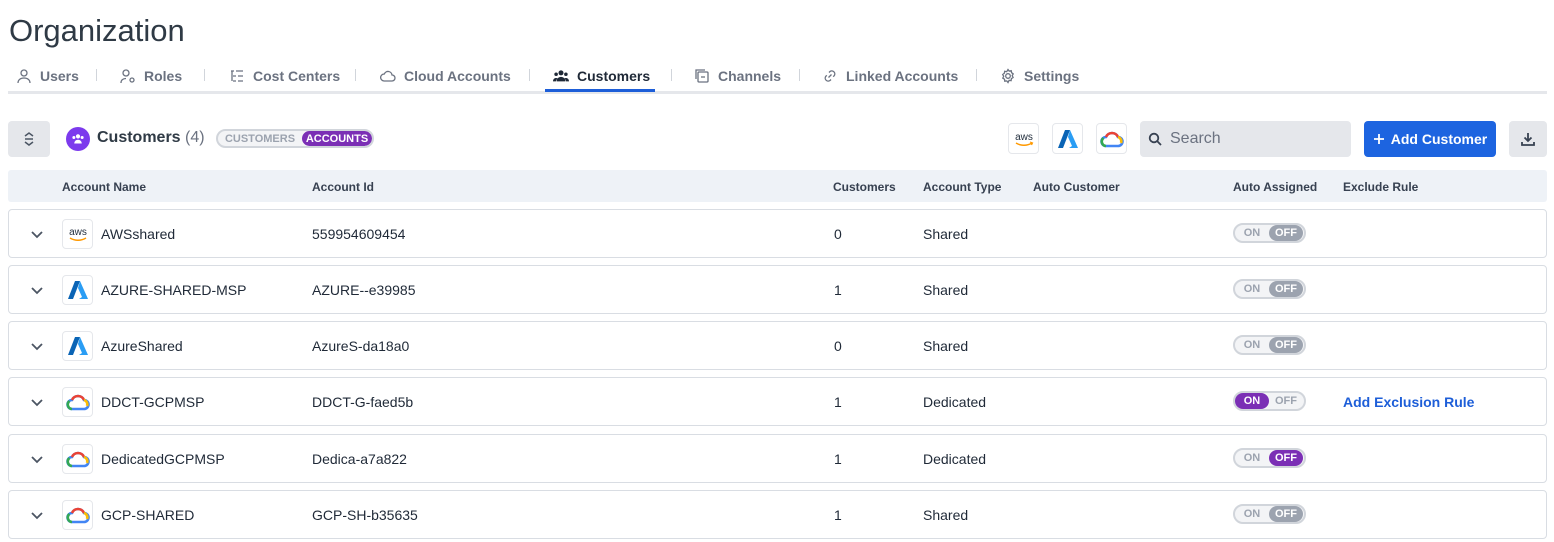 This screenshot has width=1554, height=542. What do you see at coordinates (151, 75) in the screenshot?
I see `tab-roles: Roles` at bounding box center [151, 75].